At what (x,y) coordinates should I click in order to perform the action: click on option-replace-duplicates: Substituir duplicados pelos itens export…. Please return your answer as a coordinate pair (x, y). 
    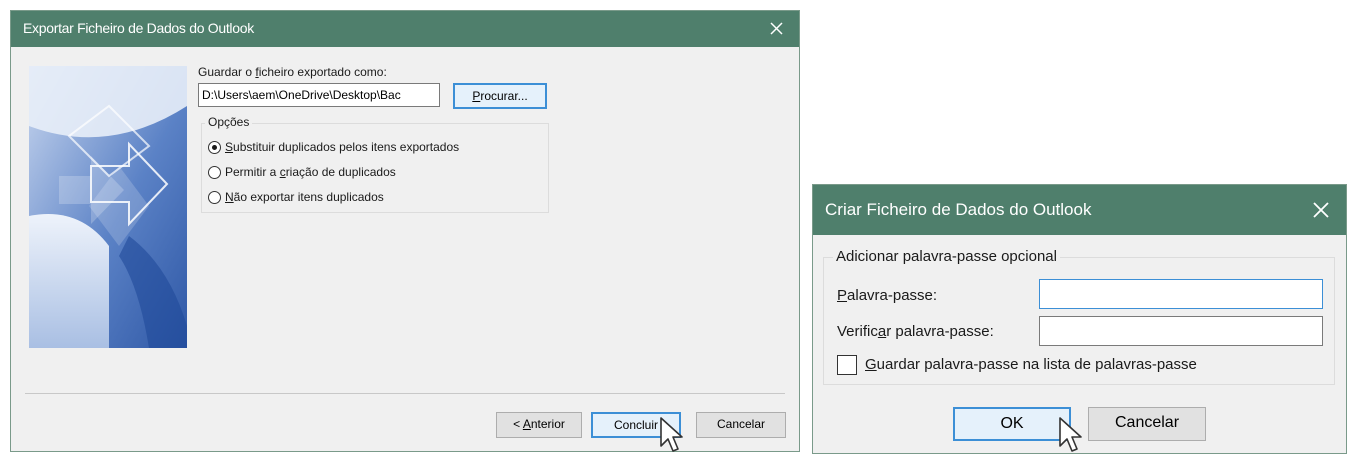
    Looking at the image, I should click on (333, 147).